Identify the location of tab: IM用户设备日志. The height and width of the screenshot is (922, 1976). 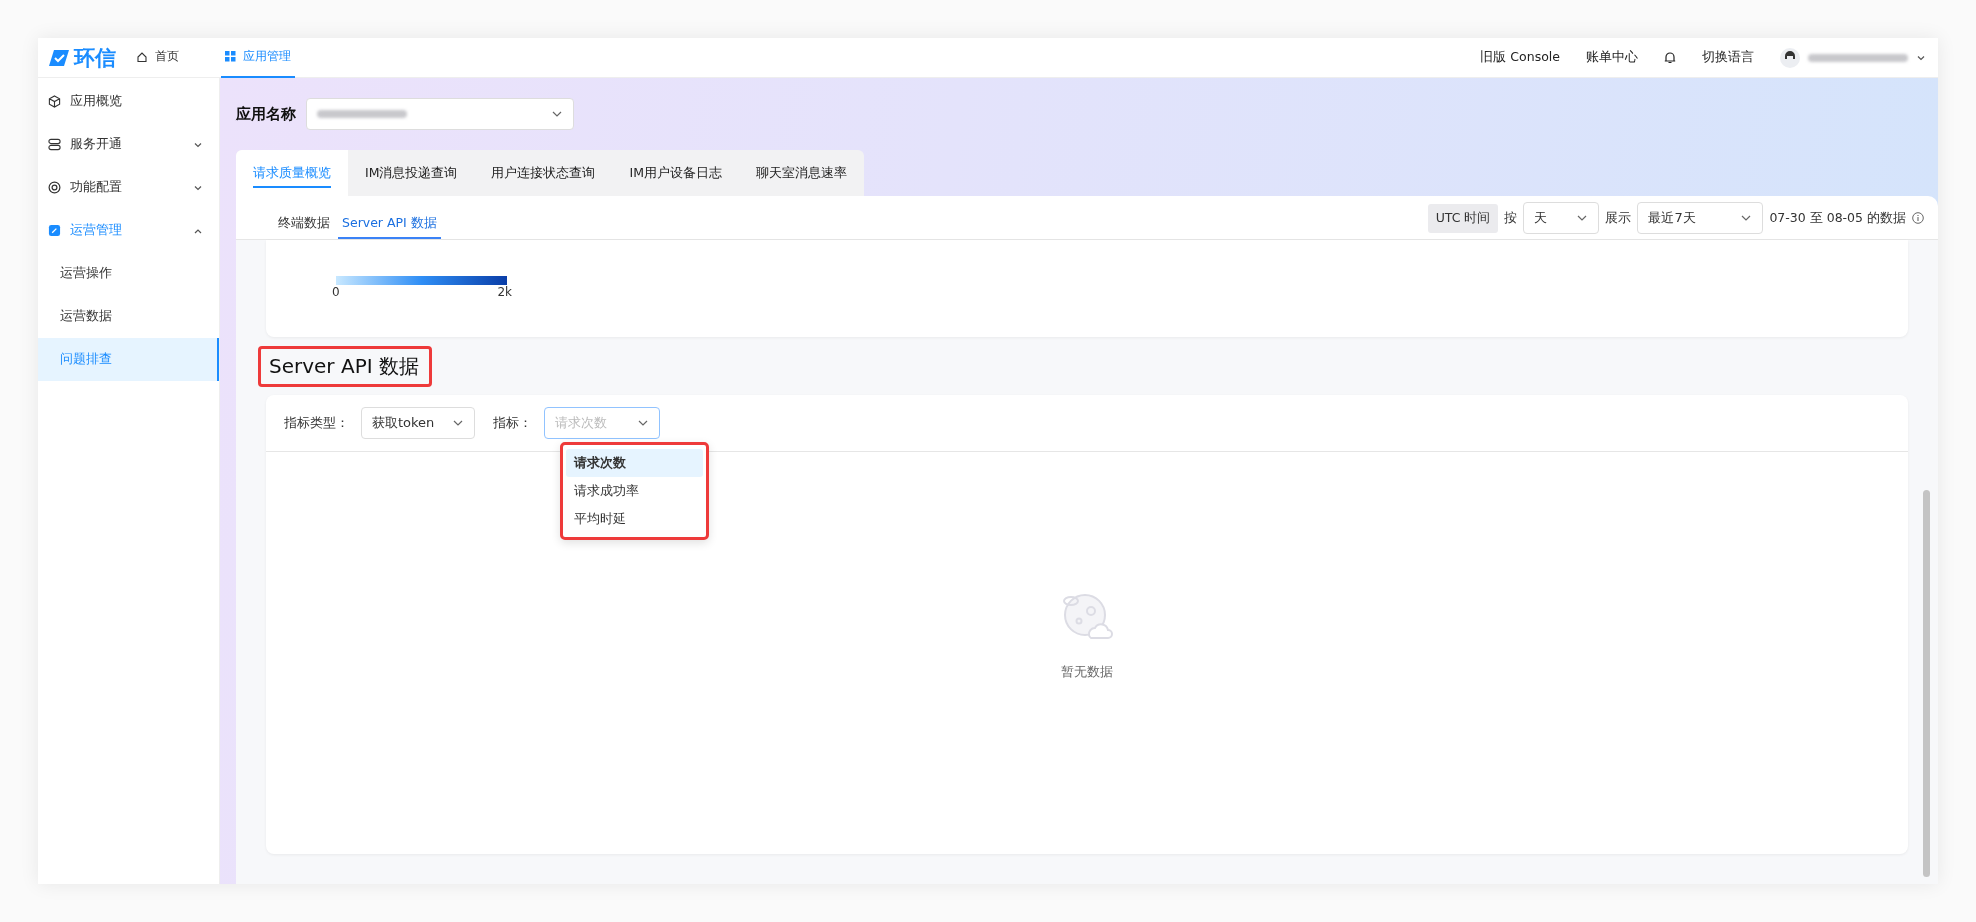
(675, 173).